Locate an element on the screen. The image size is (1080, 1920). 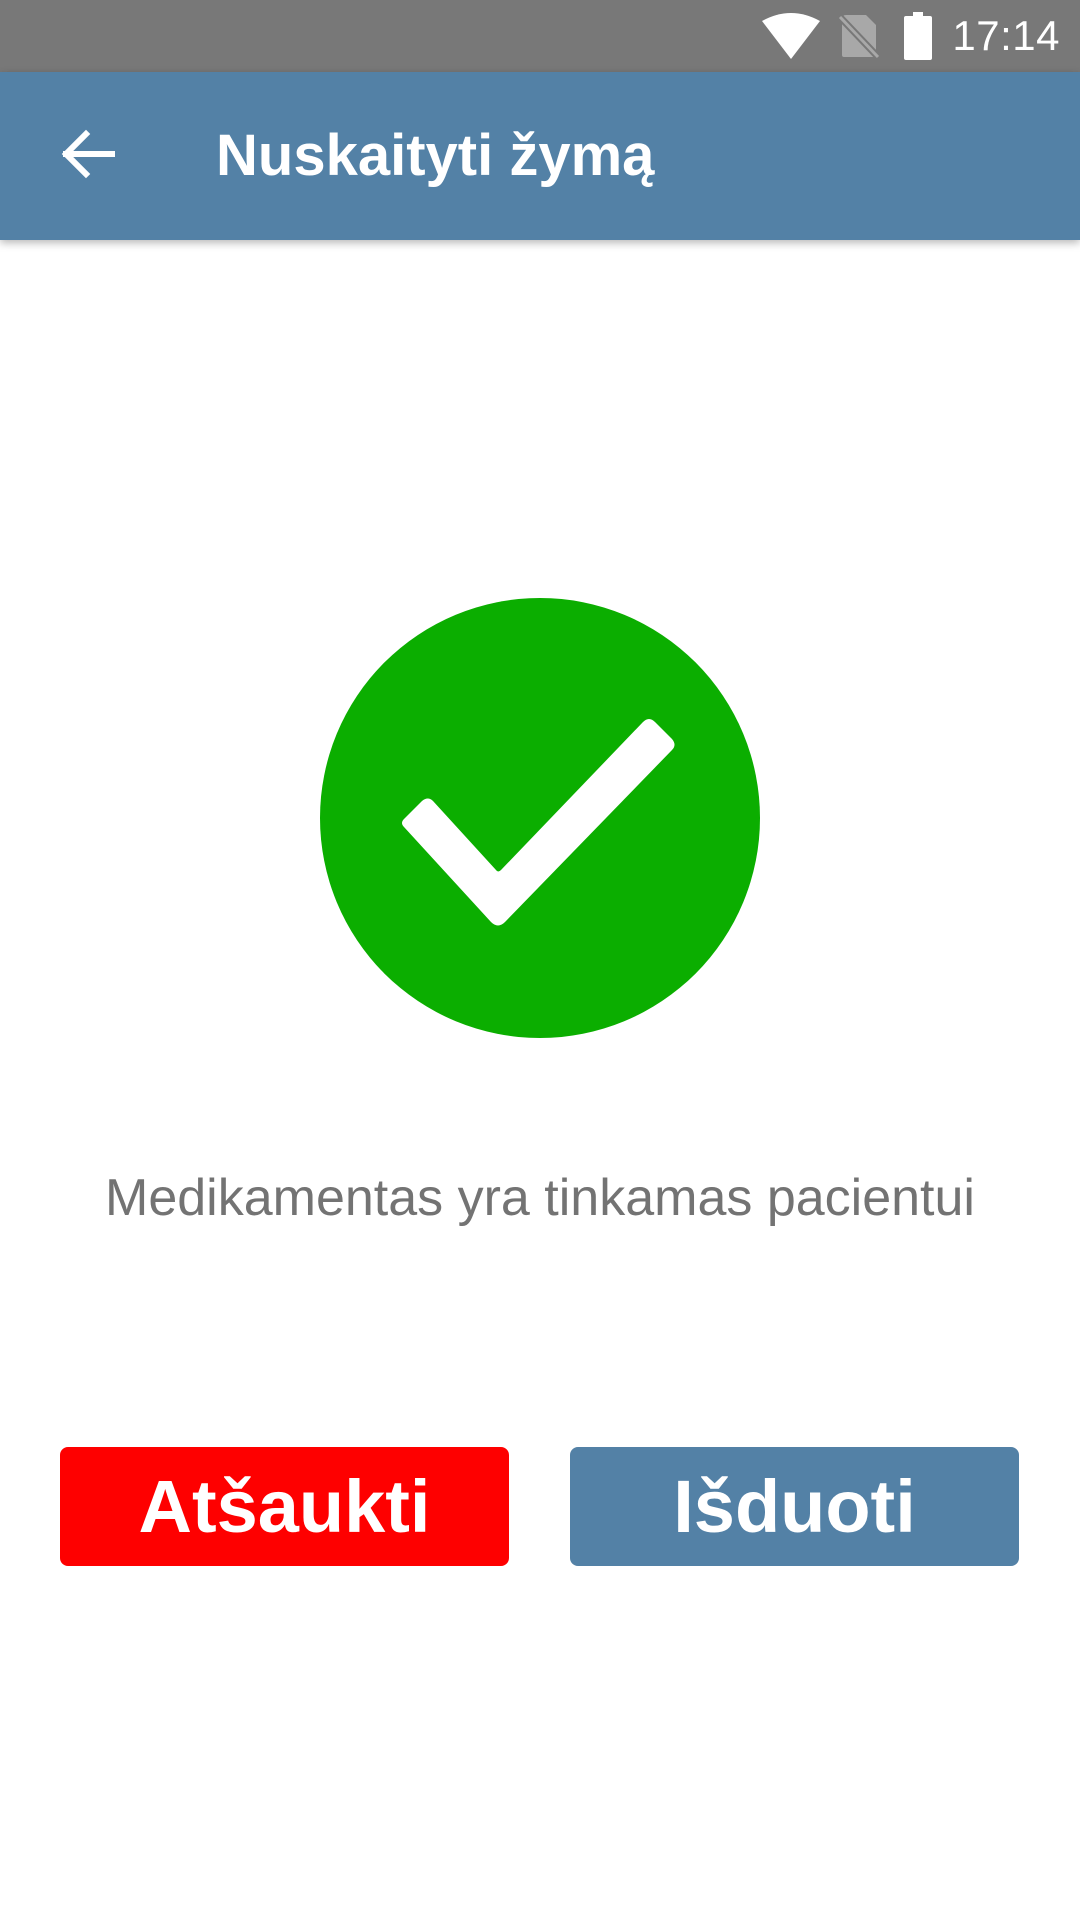
check-circle-icon is located at coordinates (540, 818).